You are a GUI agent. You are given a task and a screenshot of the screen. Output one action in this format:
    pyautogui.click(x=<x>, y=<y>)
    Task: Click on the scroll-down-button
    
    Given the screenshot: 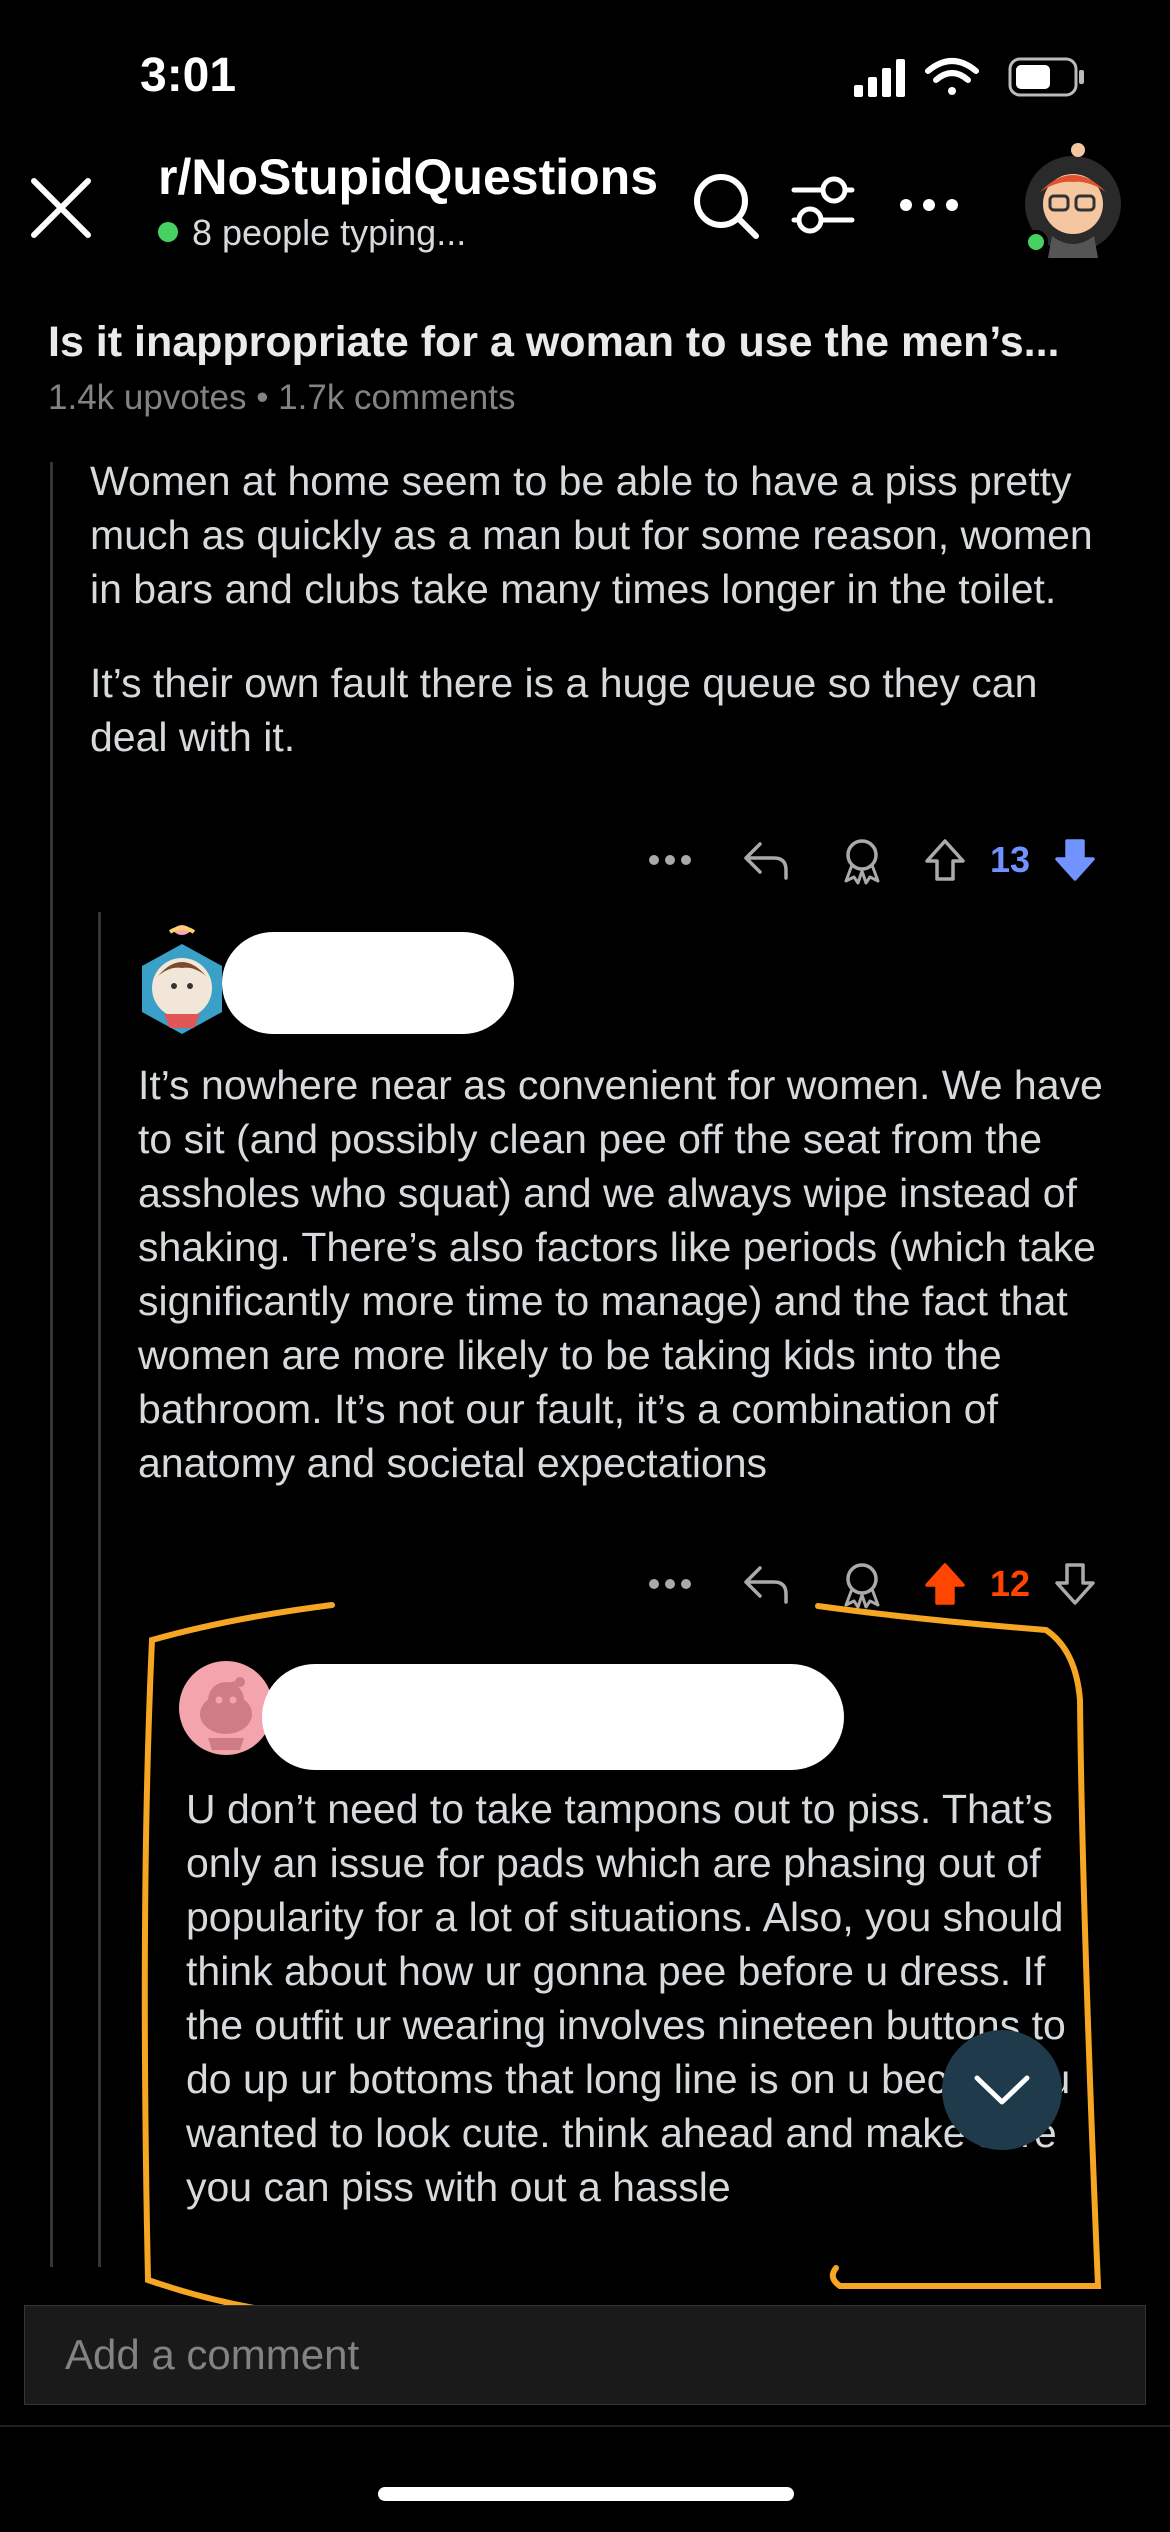 What is the action you would take?
    pyautogui.click(x=1002, y=2090)
    